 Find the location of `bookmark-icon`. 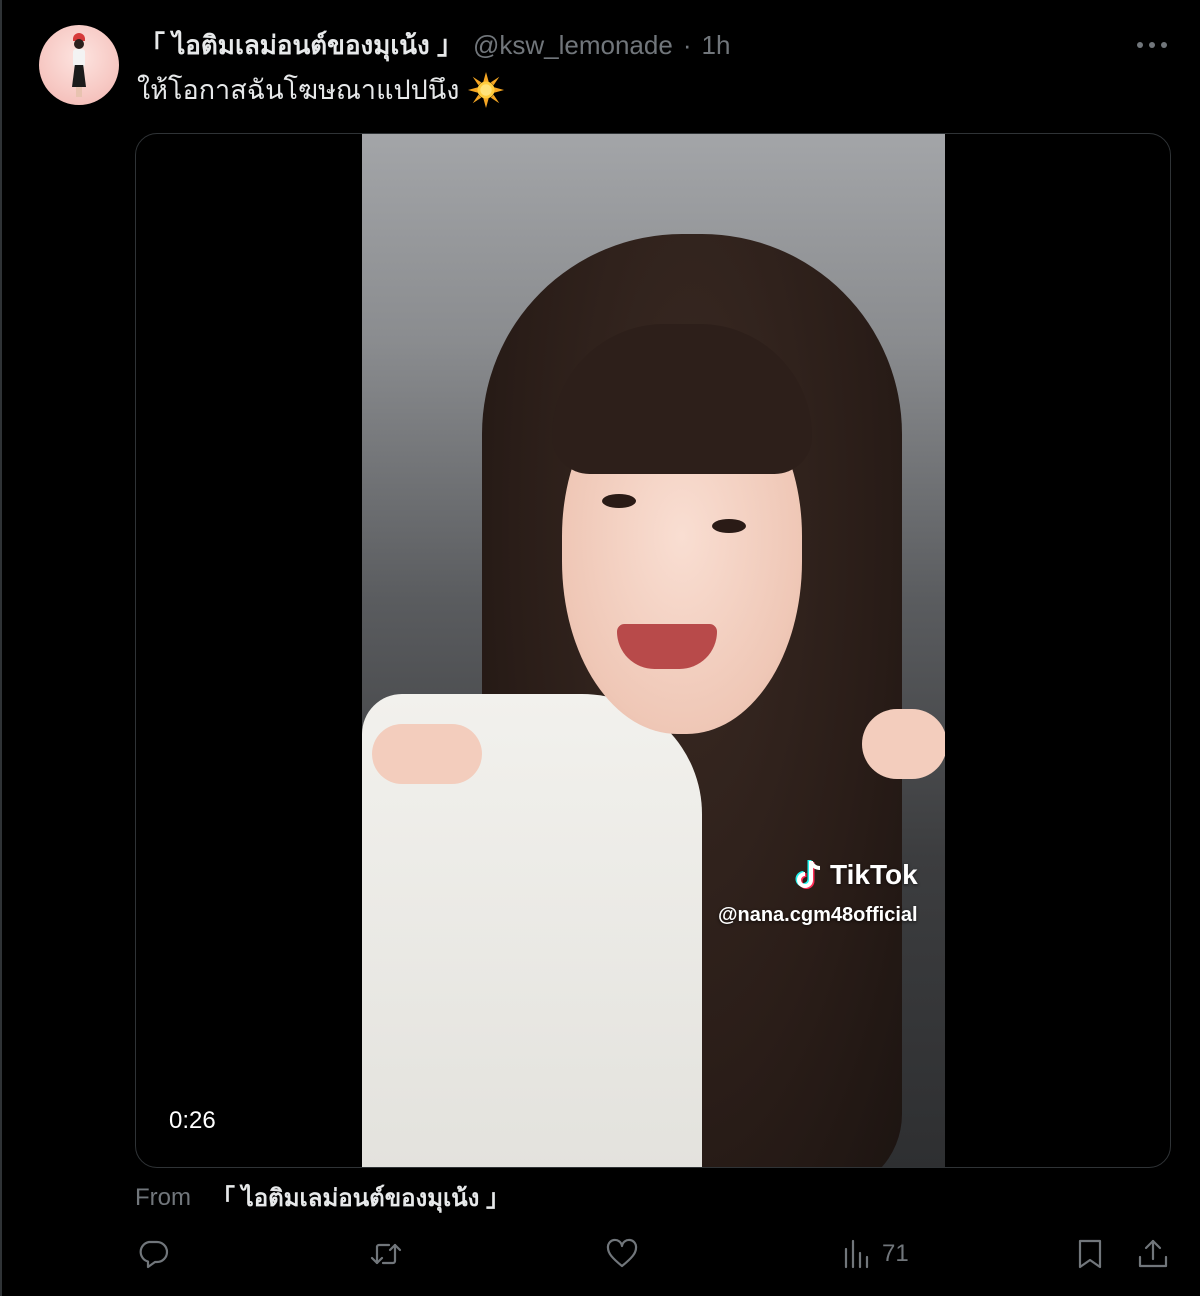

bookmark-icon is located at coordinates (1090, 1254).